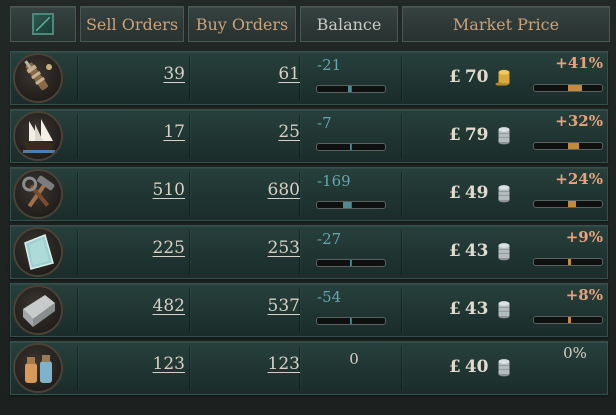  Describe the element at coordinates (263, 132) in the screenshot. I see `buy-orders-value: 25` at that location.